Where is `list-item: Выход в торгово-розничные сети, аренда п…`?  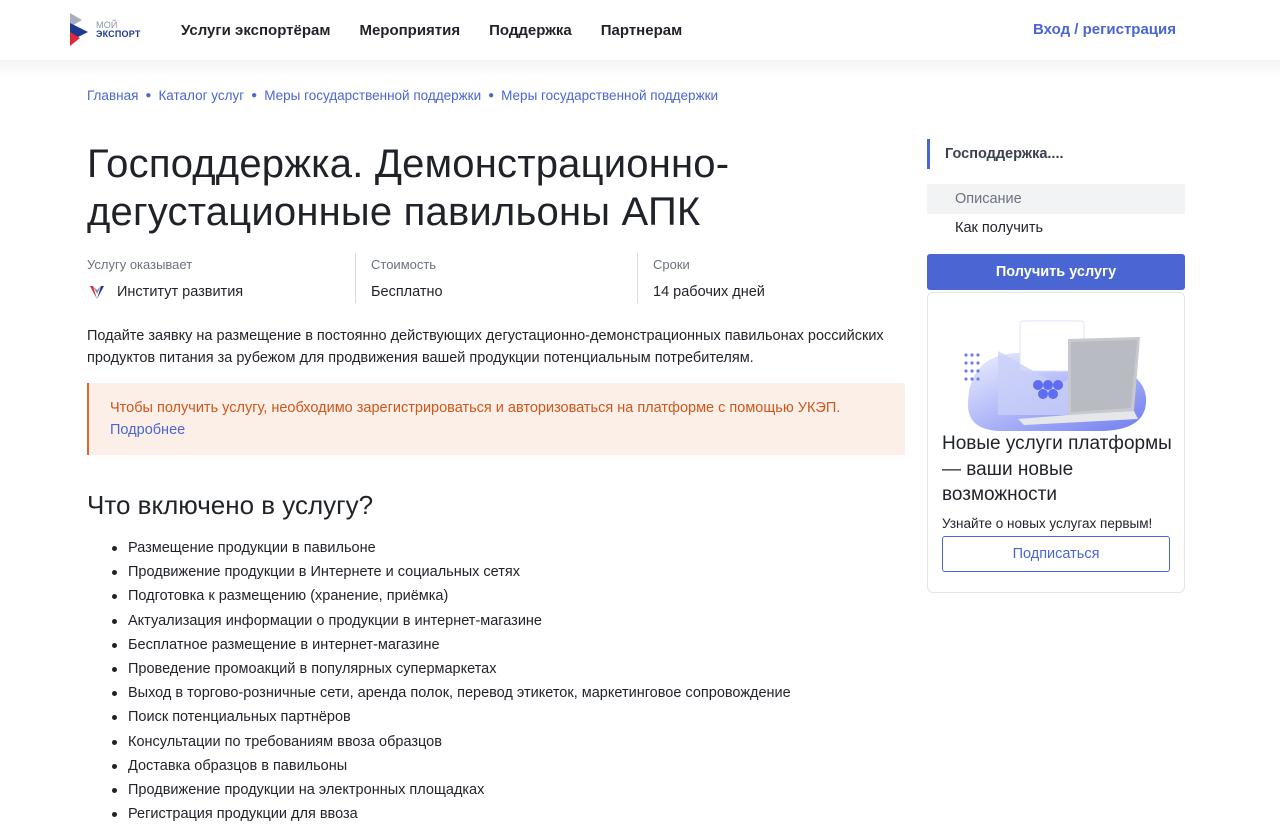
list-item: Выход в торгово-розничные сети, аренда п… is located at coordinates (450, 693).